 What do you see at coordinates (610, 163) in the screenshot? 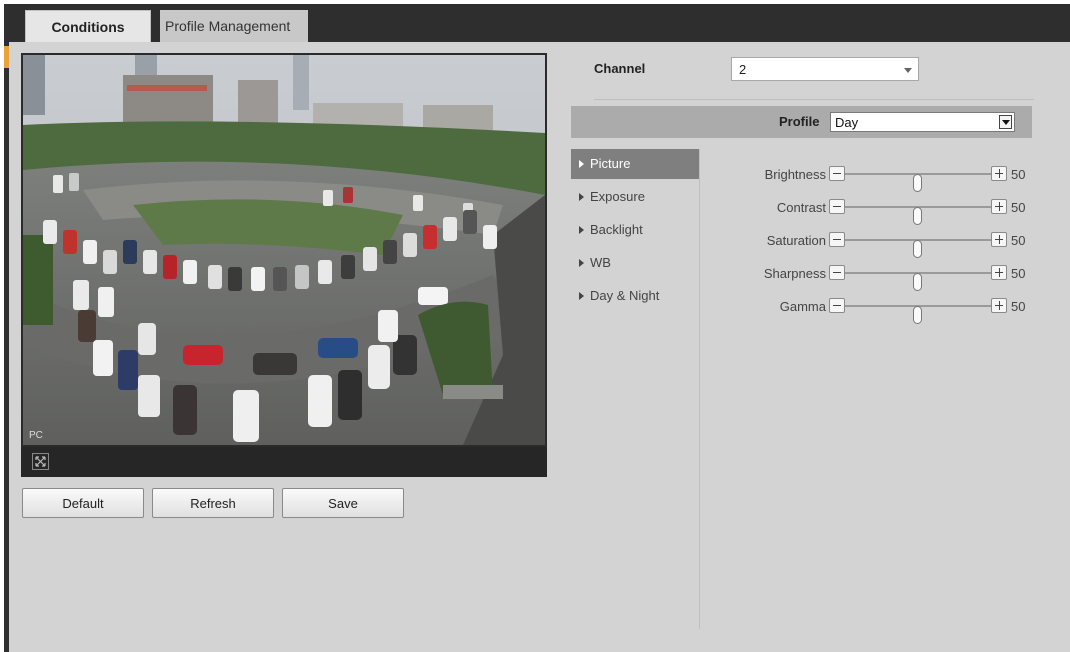
I see `menu-item-label: Picture` at bounding box center [610, 163].